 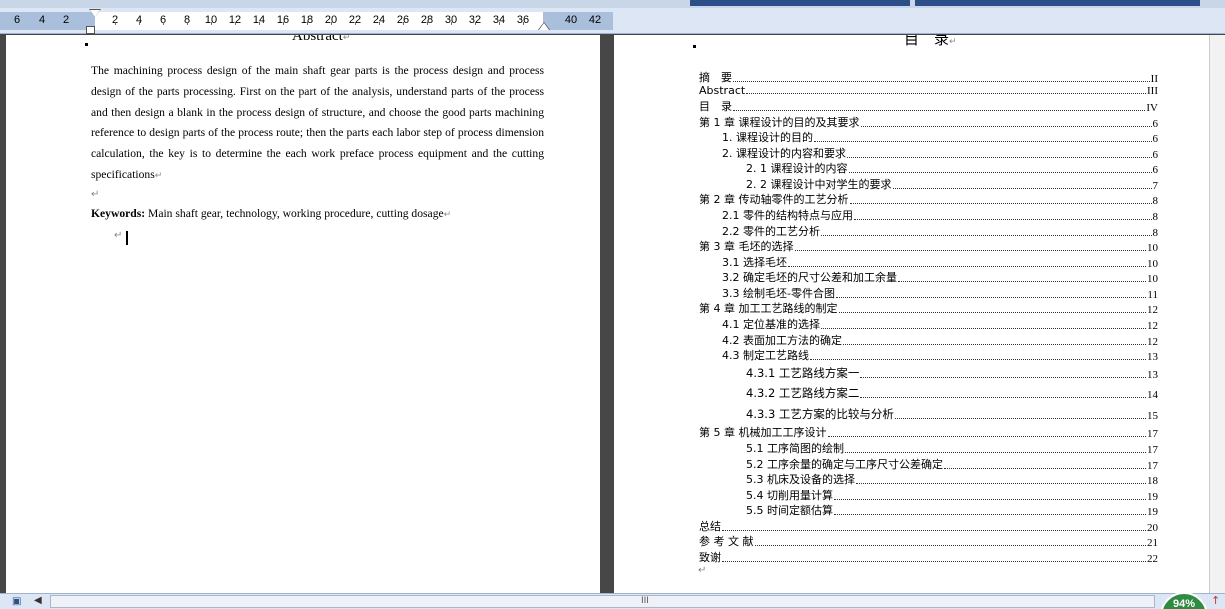 What do you see at coordinates (66, 20) in the screenshot?
I see `ruler-number: 2` at bounding box center [66, 20].